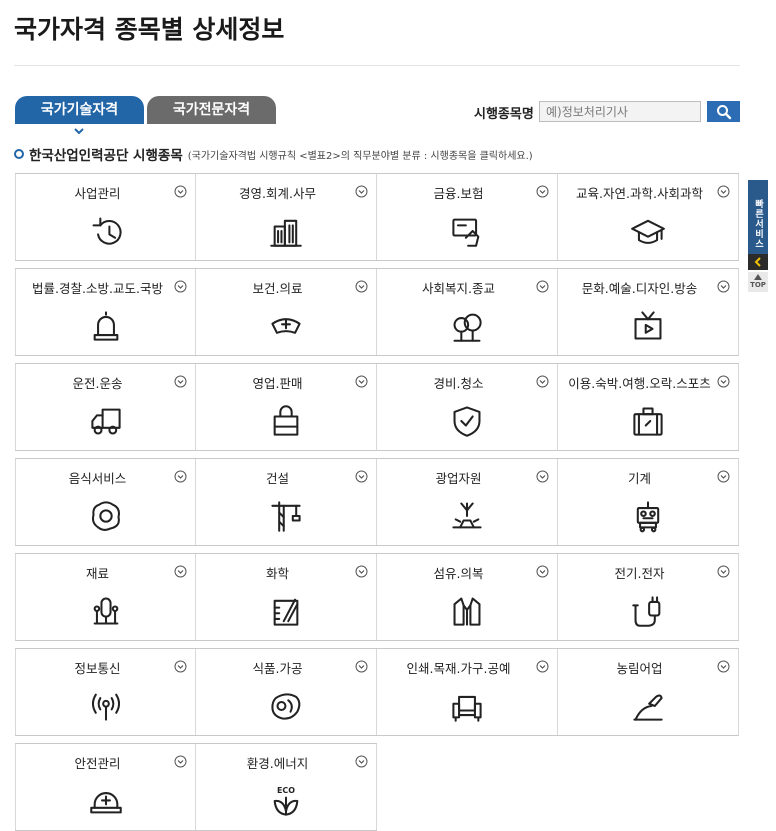 The image size is (776, 831). I want to click on category-label: 문화.예술.디자인.방송, so click(639, 288).